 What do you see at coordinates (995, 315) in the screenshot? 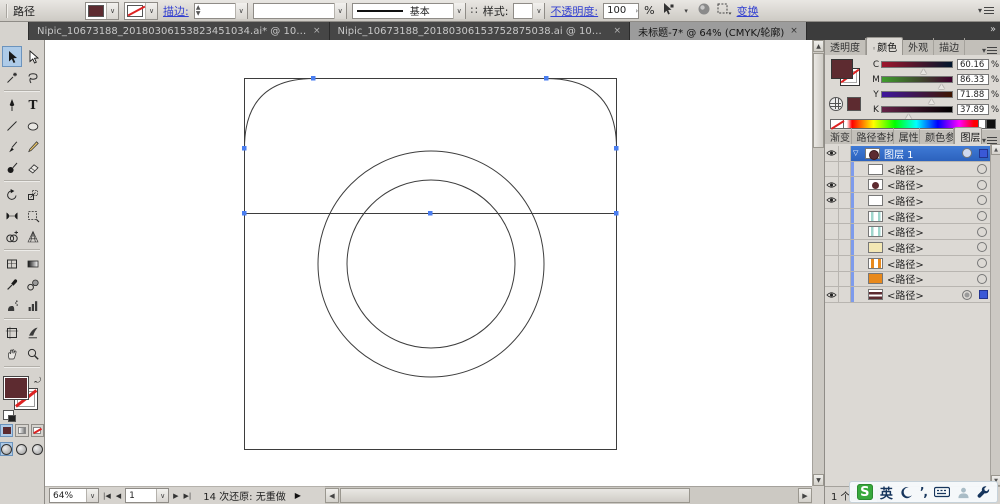
I see `layers-scrollbar: ▲ ▼` at bounding box center [995, 315].